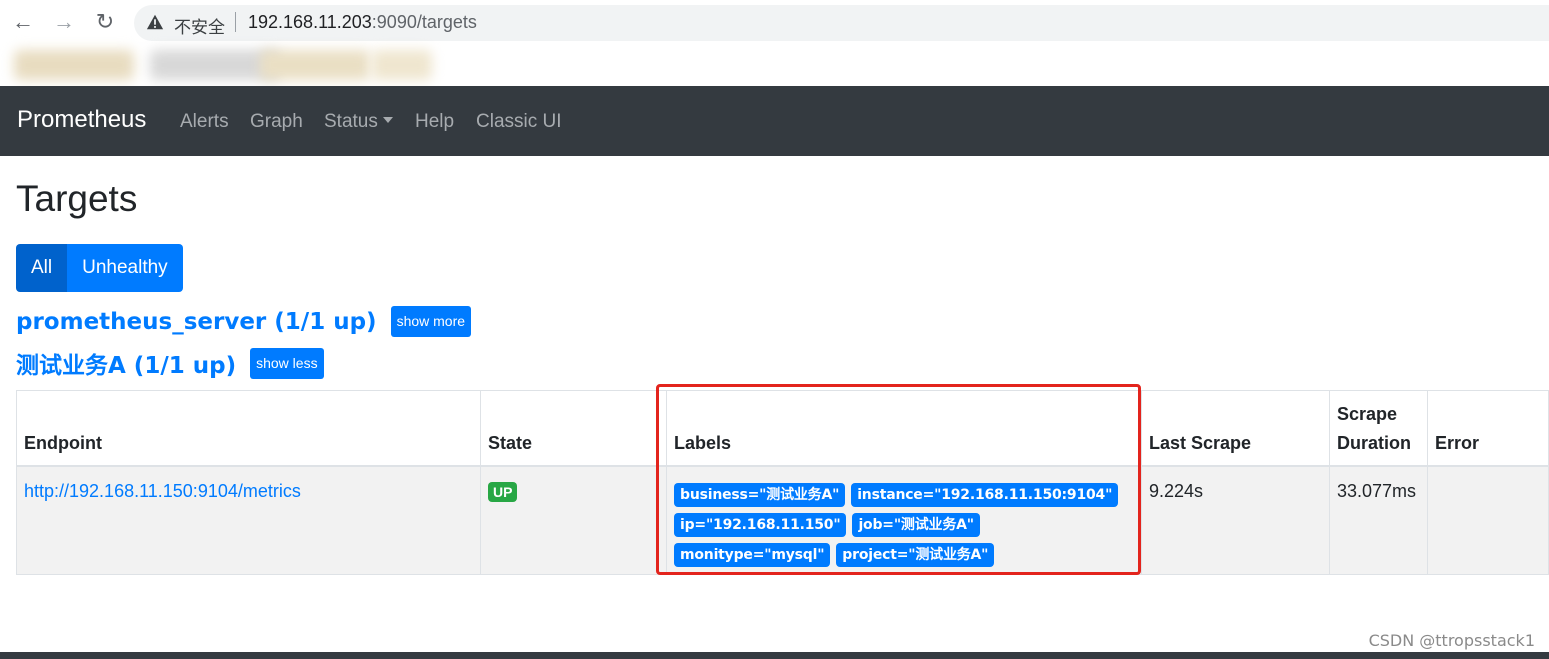 The image size is (1549, 659). Describe the element at coordinates (774, 66) in the screenshot. I see `blurred-bookmarks` at that location.